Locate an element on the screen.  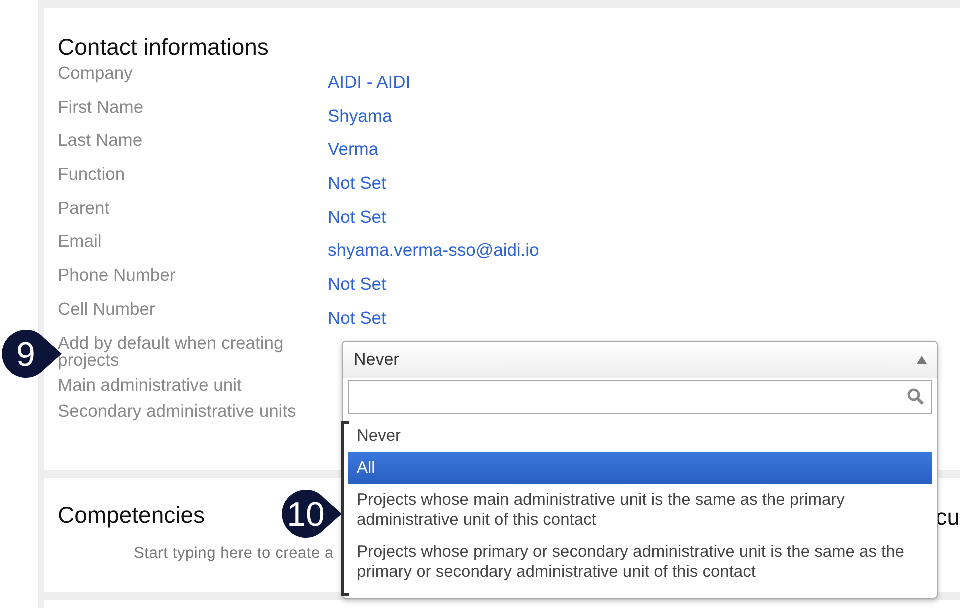
dropdown-option: Never is located at coordinates (640, 436).